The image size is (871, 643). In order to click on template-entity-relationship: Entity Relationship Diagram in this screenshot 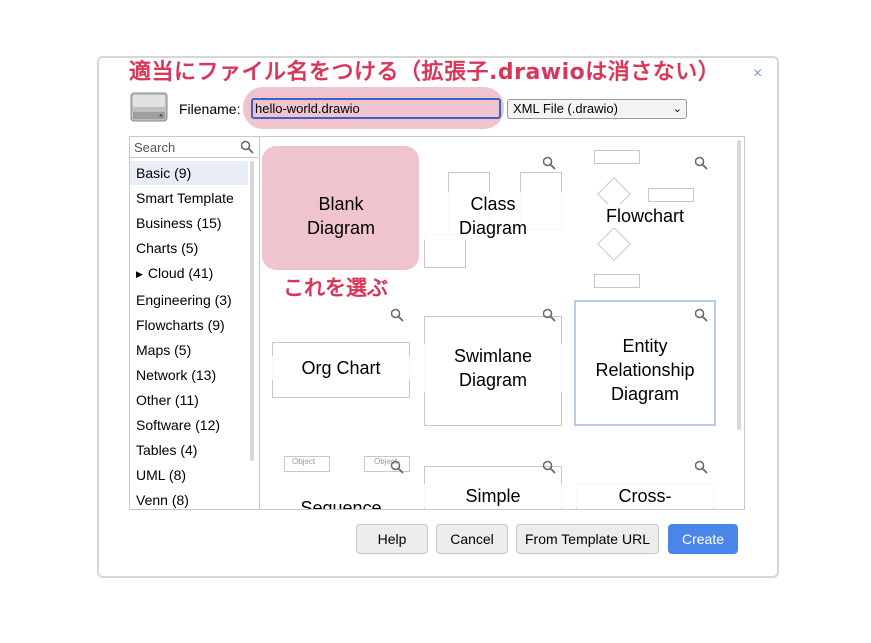, I will do `click(645, 363)`.